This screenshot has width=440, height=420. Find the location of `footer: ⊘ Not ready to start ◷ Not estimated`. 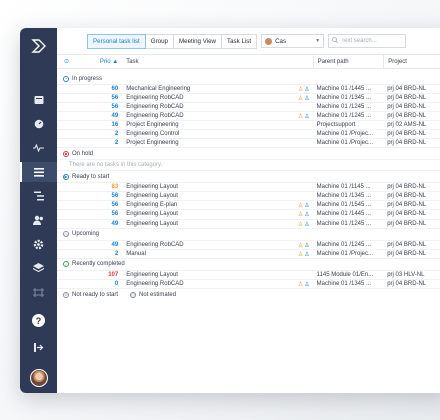

footer: ⊘ Not ready to start ◷ Not estimated is located at coordinates (248, 295).